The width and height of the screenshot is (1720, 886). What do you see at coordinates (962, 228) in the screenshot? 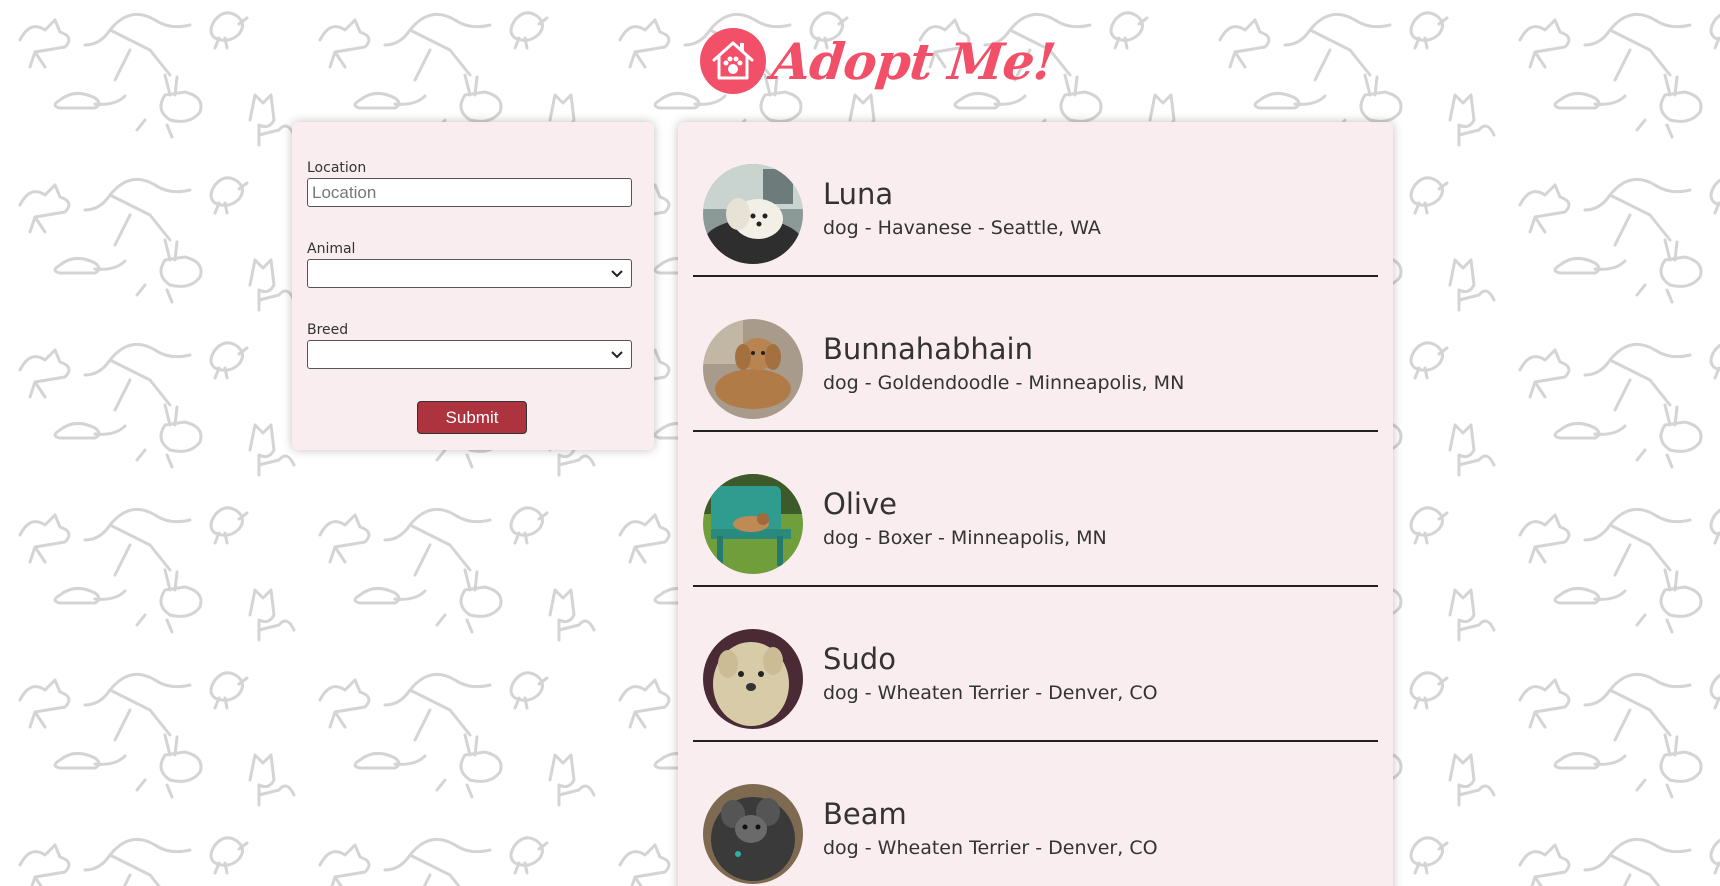
I see `pet-info: dog - Havanese - Seattle, WA` at bounding box center [962, 228].